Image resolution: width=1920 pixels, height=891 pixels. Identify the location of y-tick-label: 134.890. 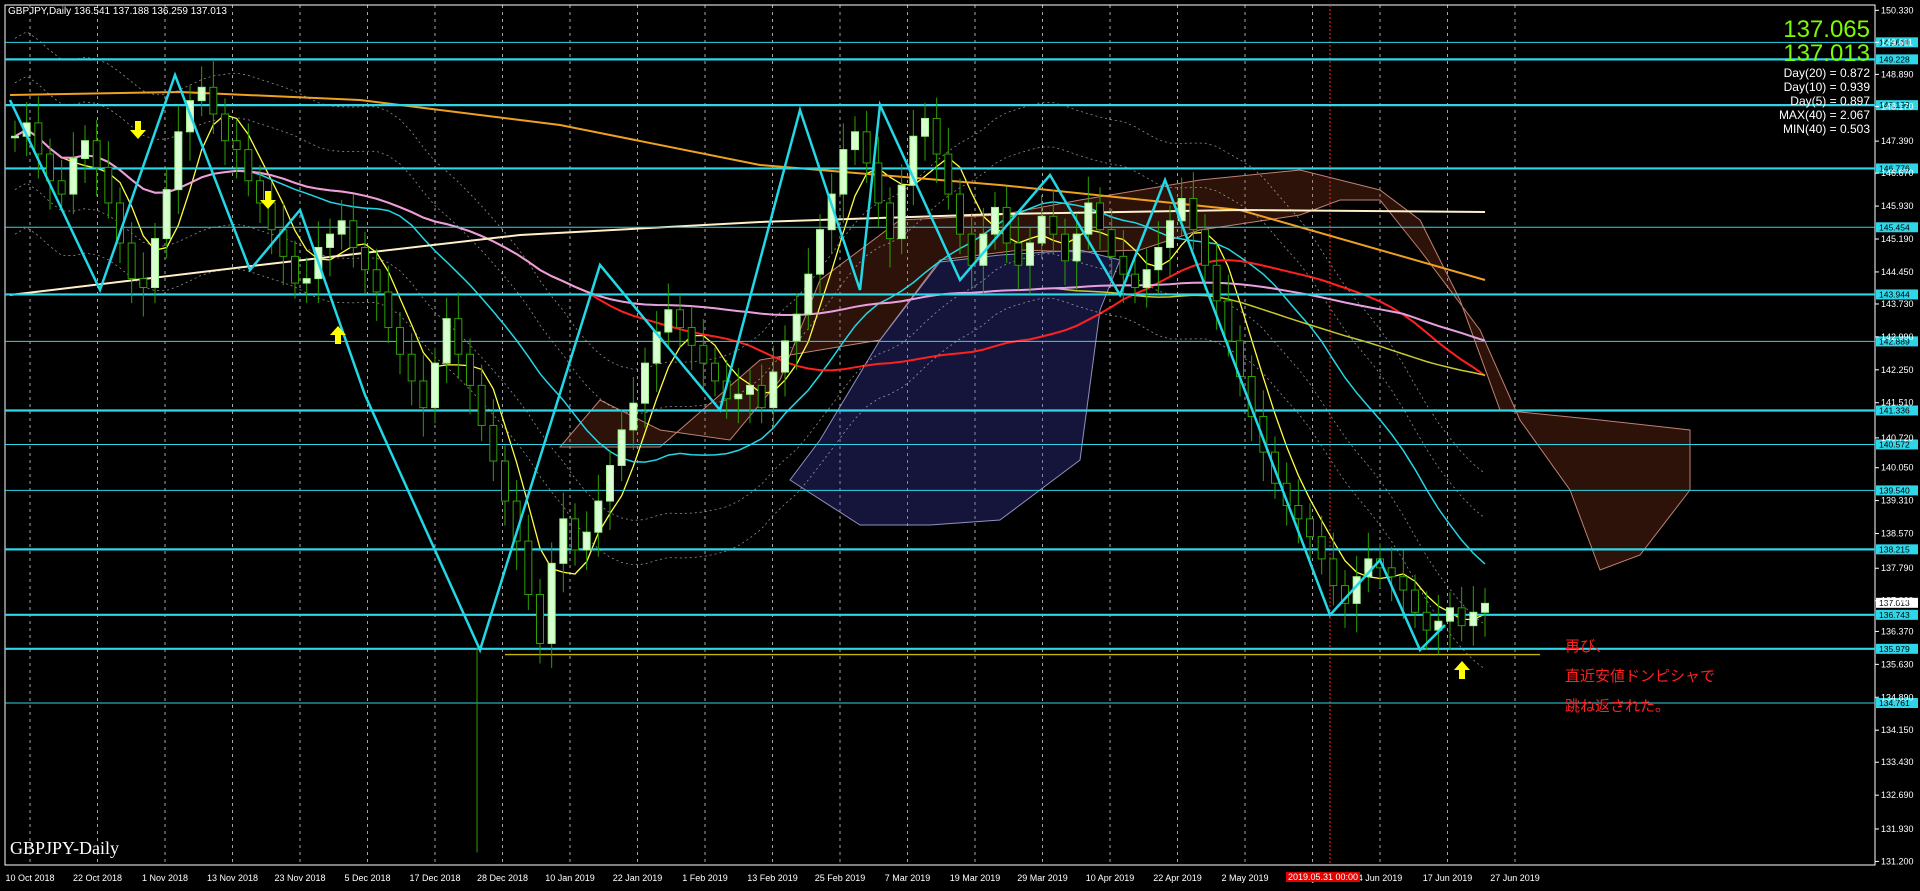
(1897, 697).